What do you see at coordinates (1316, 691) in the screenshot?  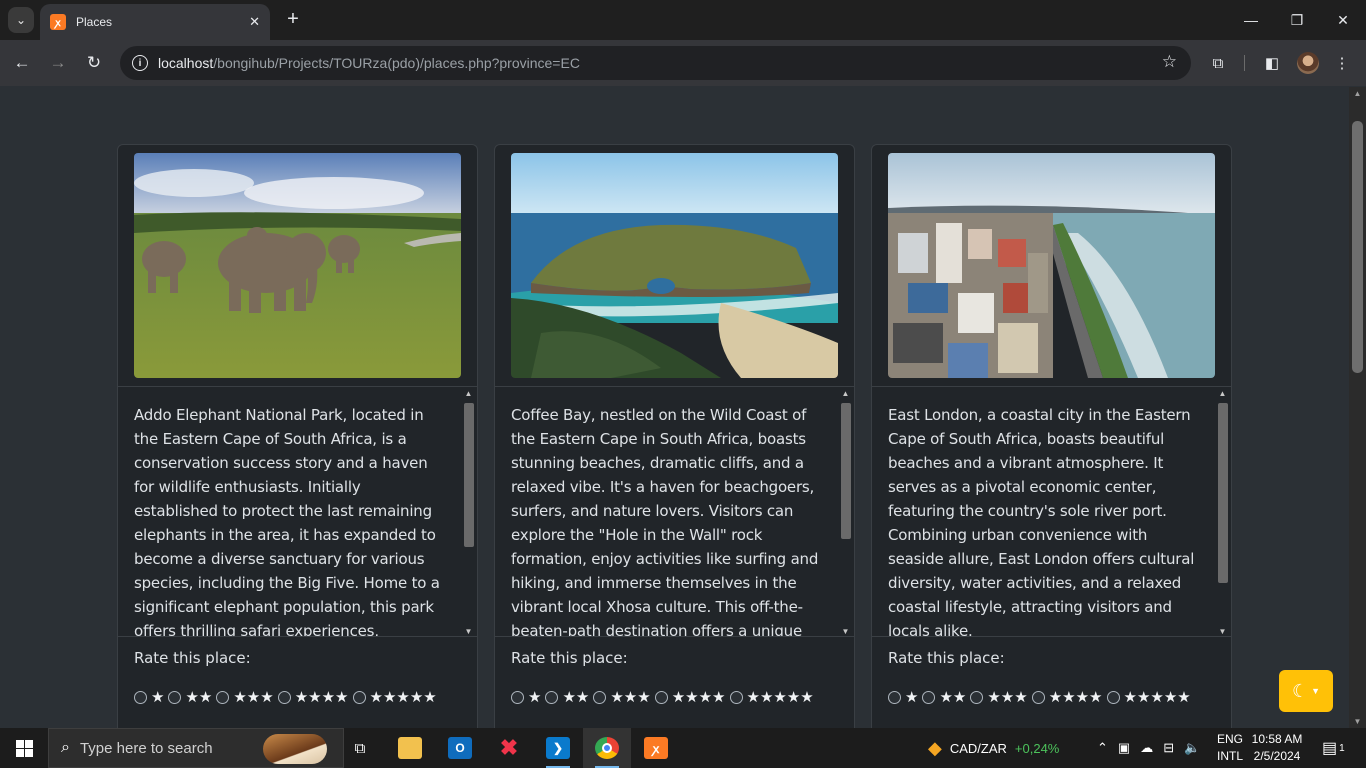 I see `caret-down-icon: ▼` at bounding box center [1316, 691].